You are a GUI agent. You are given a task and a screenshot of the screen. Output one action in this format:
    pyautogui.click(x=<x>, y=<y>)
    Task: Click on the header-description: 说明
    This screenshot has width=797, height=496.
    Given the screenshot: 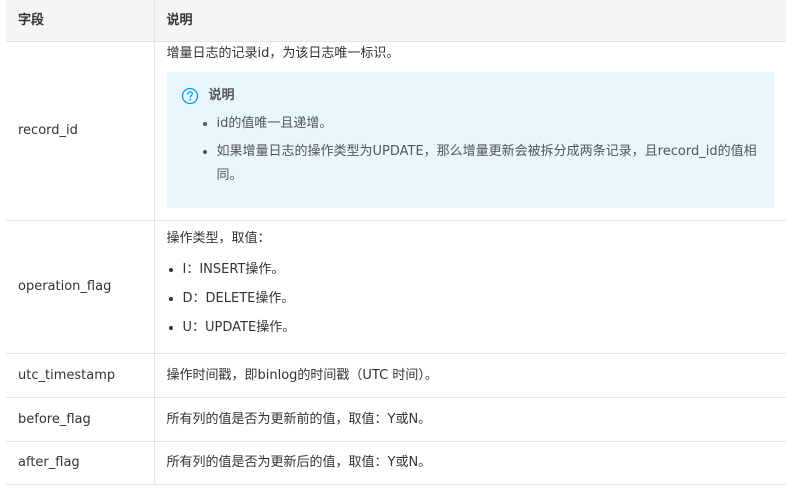 What is the action you would take?
    pyautogui.click(x=470, y=21)
    